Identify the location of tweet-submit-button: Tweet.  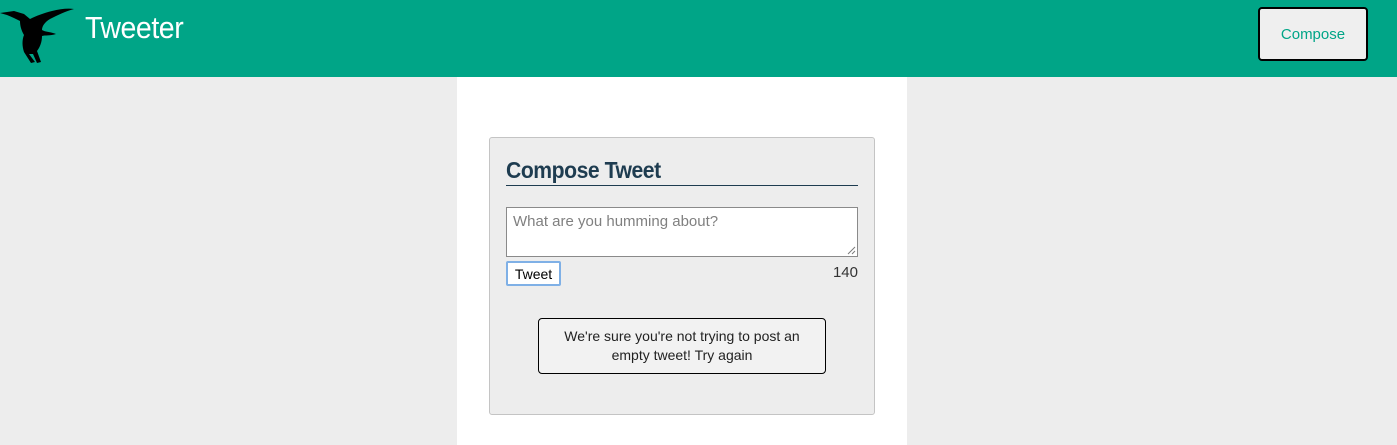
(533, 273).